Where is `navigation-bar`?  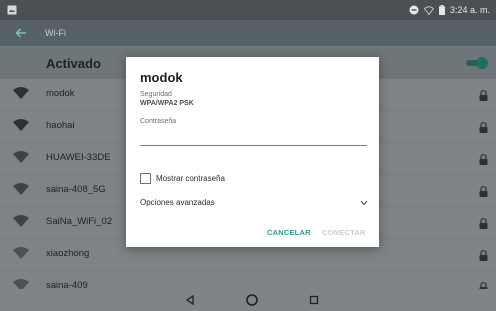 navigation-bar is located at coordinates (248, 300).